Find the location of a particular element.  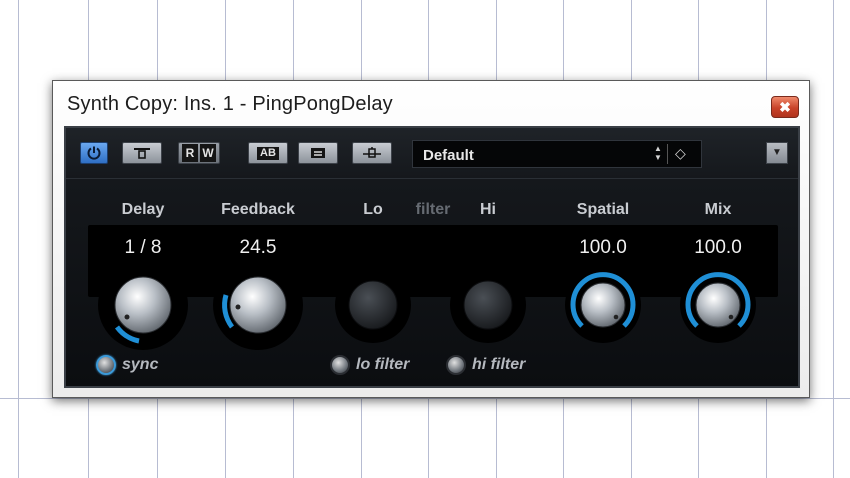

hi-filter-label: hi filter is located at coordinates (499, 364).